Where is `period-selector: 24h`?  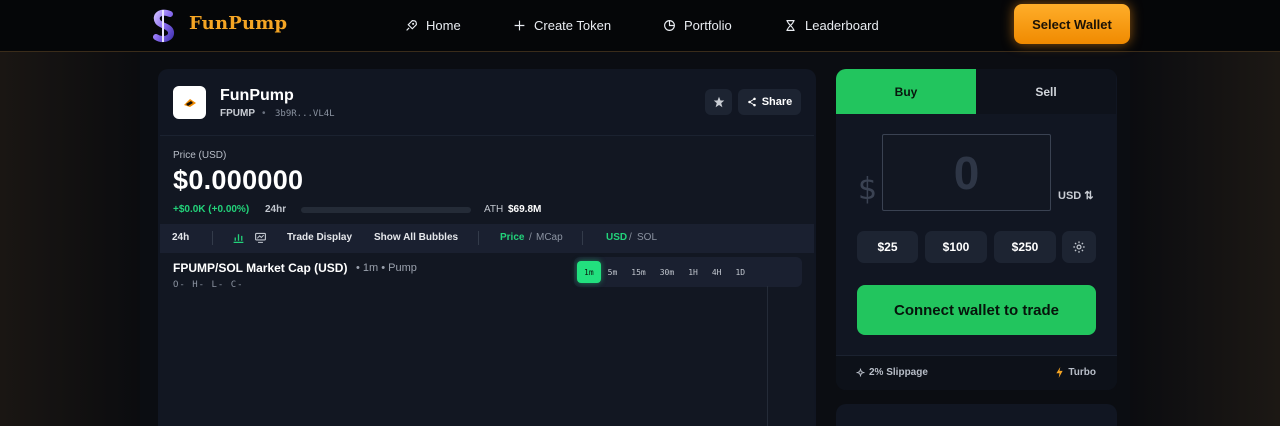
period-selector: 24h is located at coordinates (180, 237).